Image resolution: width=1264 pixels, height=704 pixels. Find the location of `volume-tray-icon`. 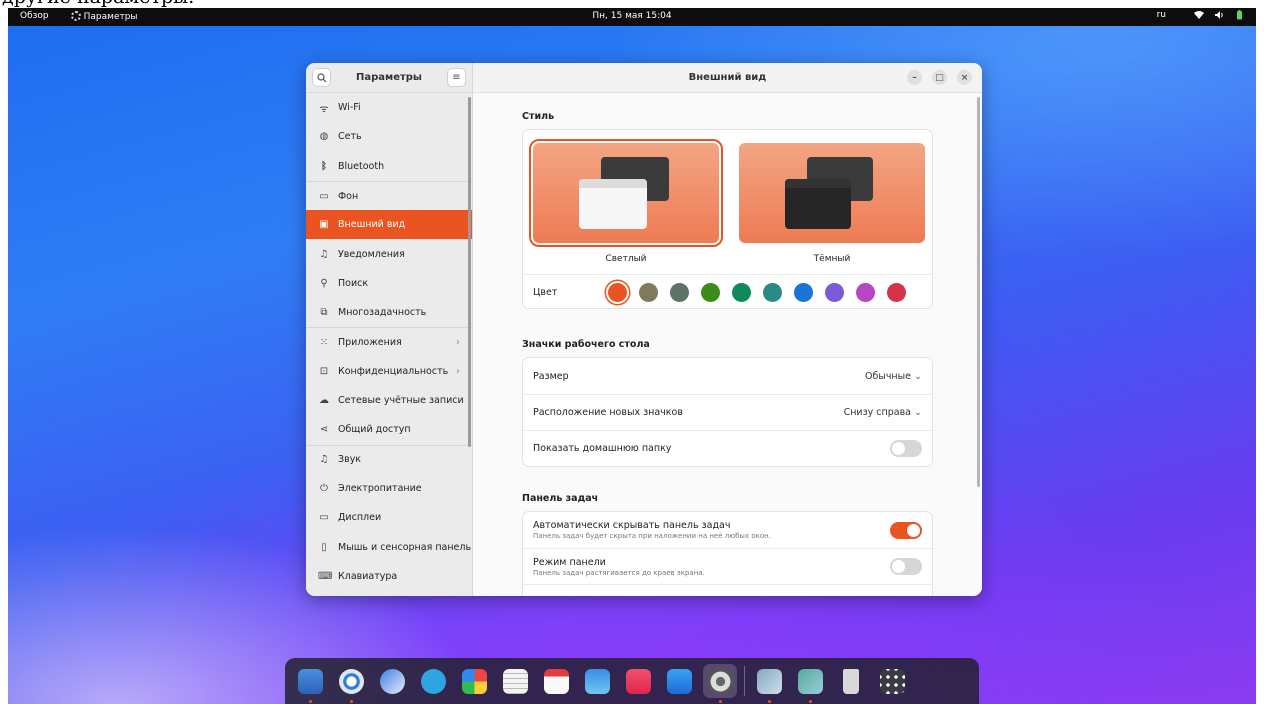

volume-tray-icon is located at coordinates (1219, 15).